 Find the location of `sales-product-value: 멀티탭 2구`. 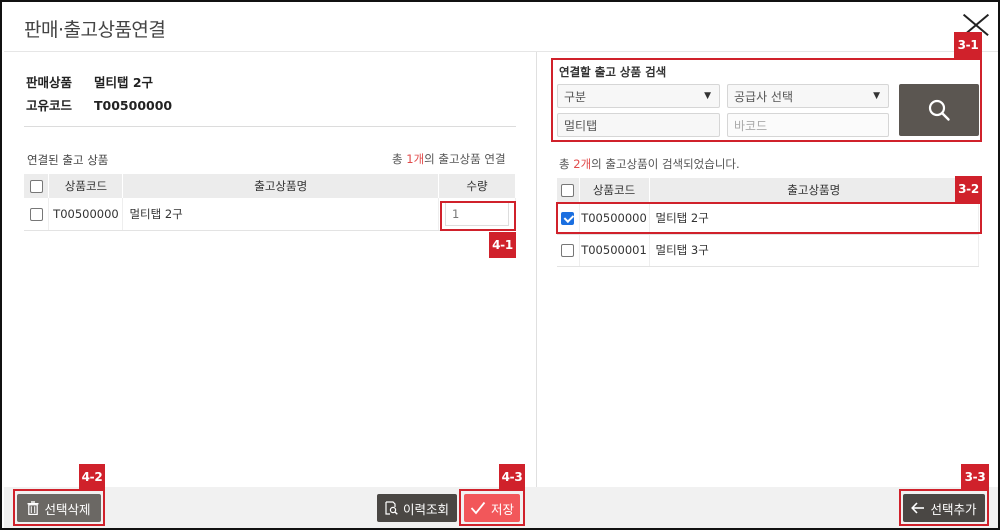

sales-product-value: 멀티탭 2구 is located at coordinates (124, 82).